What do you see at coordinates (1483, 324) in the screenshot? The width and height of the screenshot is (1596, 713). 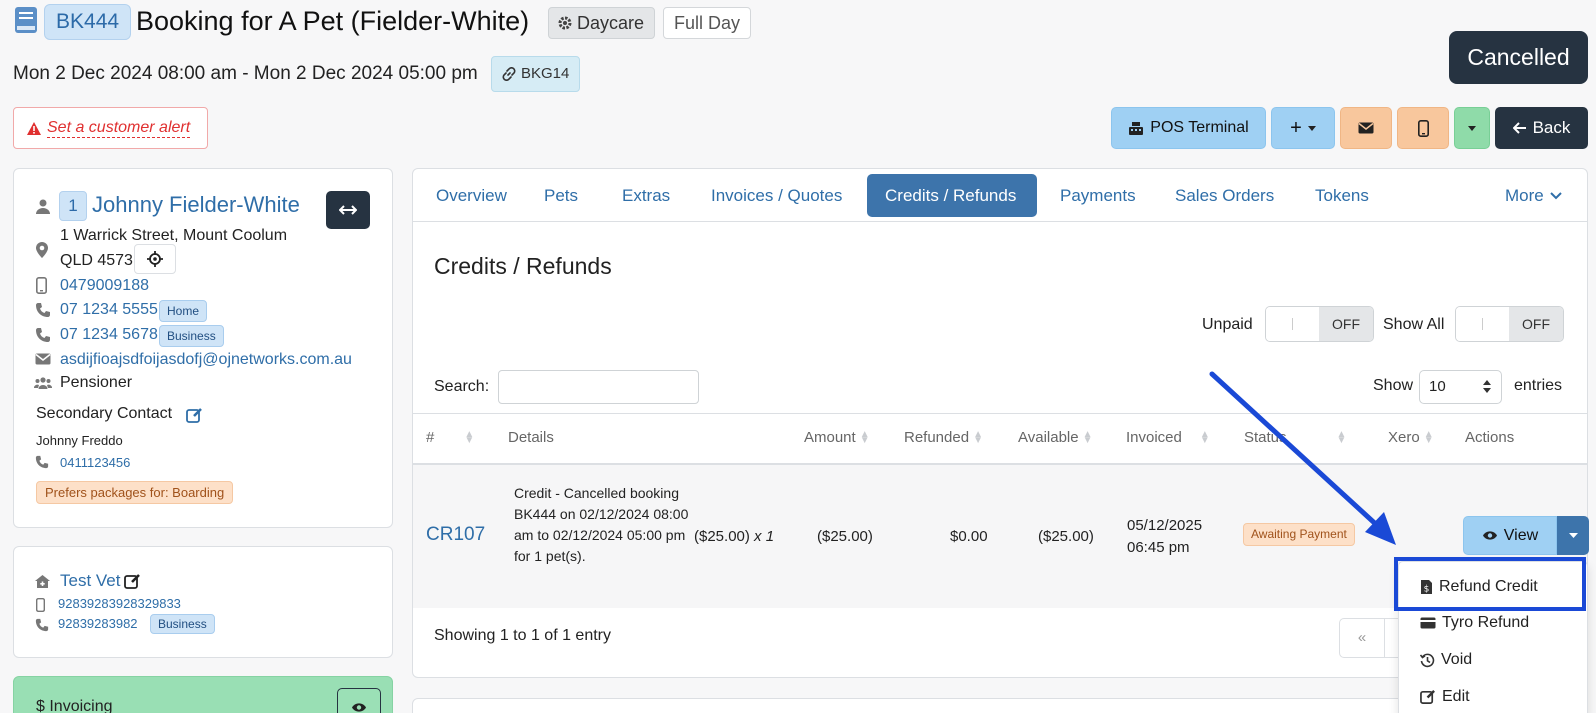 I see `toggle-knob` at bounding box center [1483, 324].